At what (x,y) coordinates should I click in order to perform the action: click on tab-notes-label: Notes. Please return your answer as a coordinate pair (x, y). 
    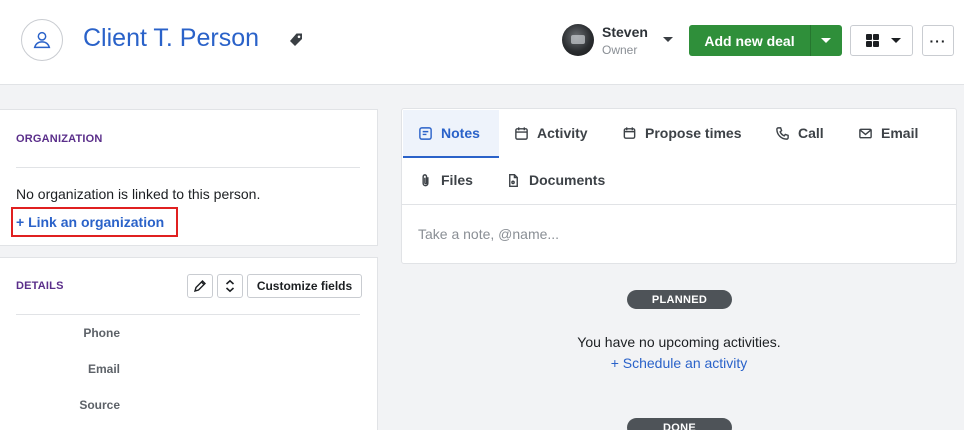
    Looking at the image, I should click on (460, 133).